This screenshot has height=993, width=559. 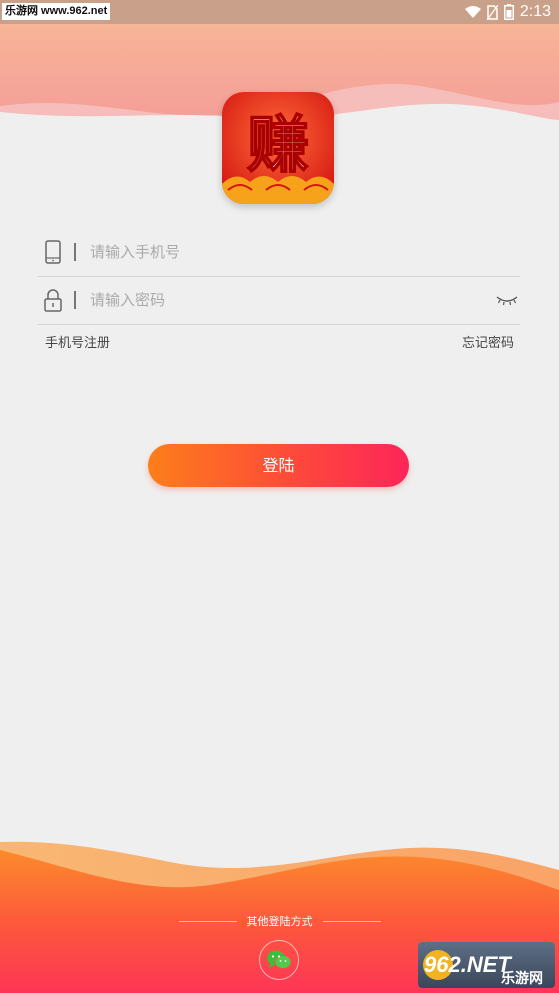 What do you see at coordinates (278, 144) in the screenshot?
I see `logo-character: 赚` at bounding box center [278, 144].